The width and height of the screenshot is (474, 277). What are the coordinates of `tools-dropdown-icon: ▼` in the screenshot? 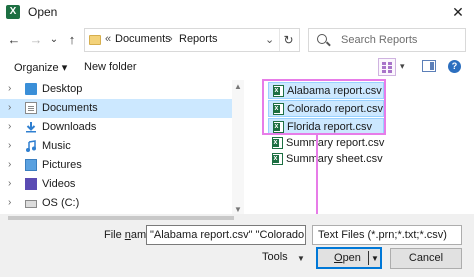 It's located at (301, 258).